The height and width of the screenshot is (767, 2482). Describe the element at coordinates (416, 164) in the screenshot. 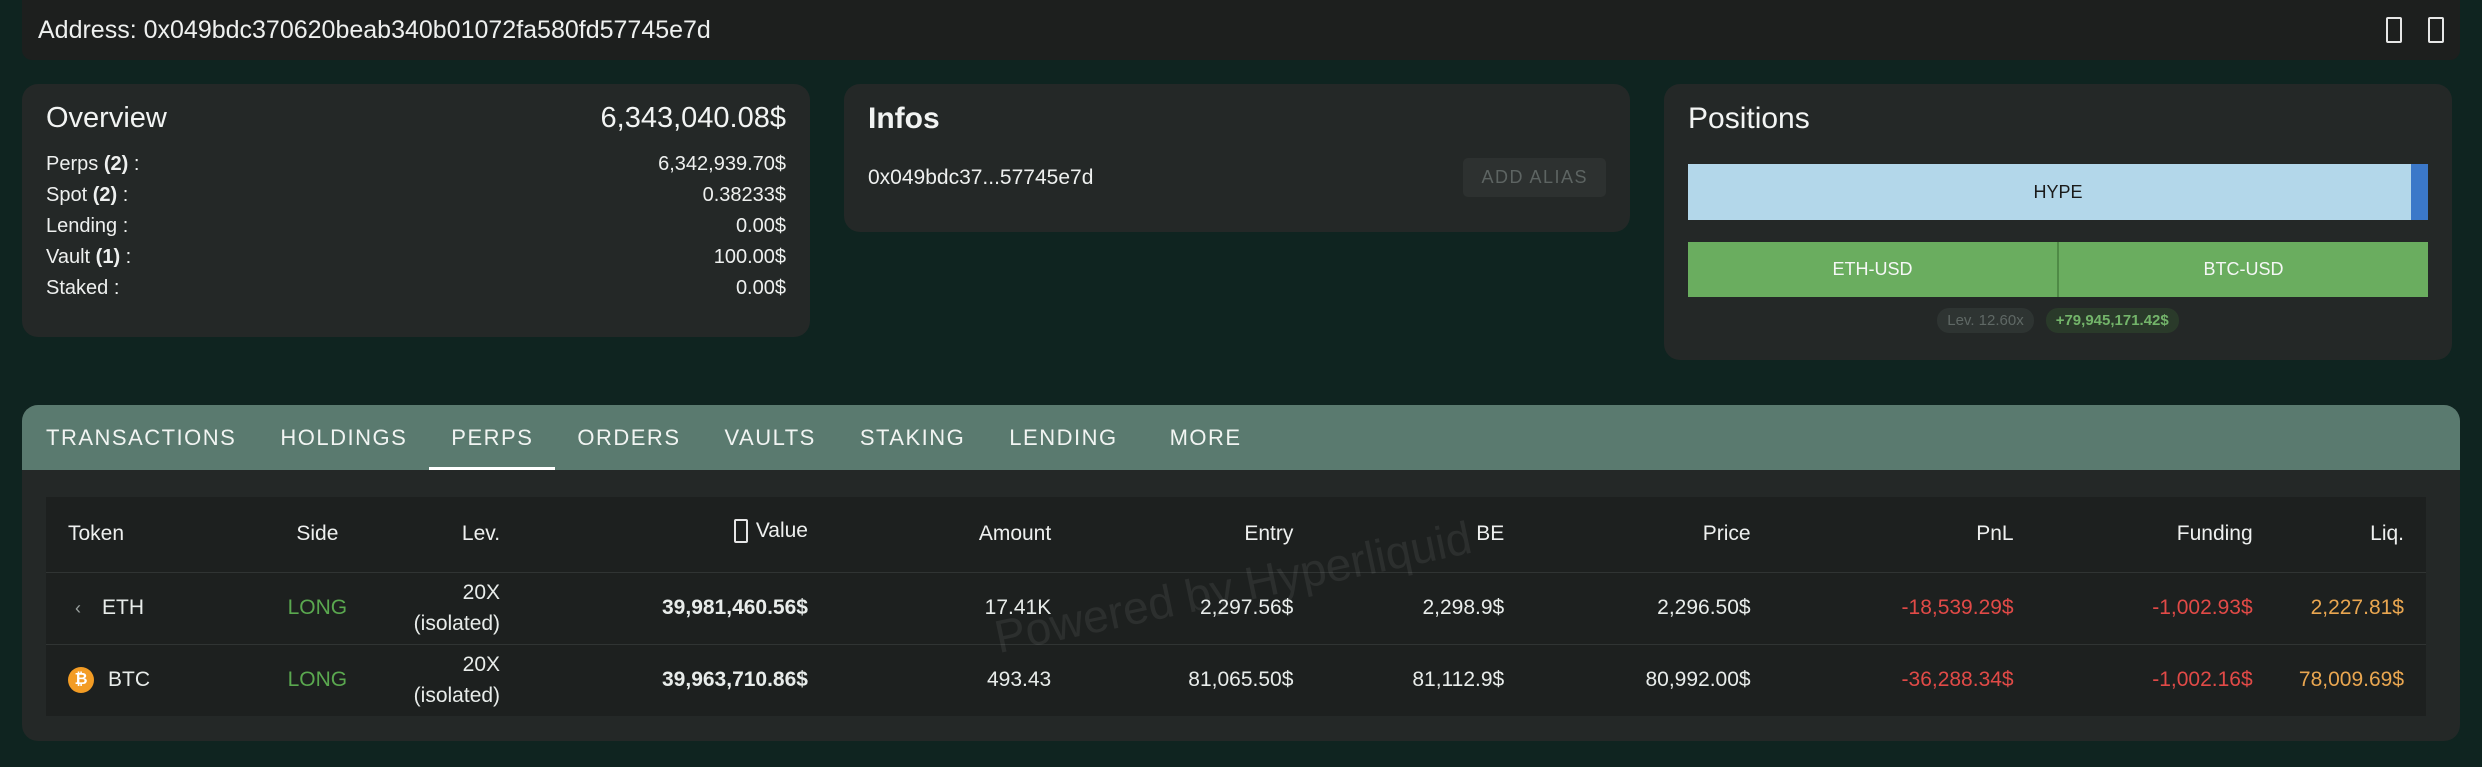

I see `overview-row-perps: Perps (2) : 6,342,939.70$` at that location.